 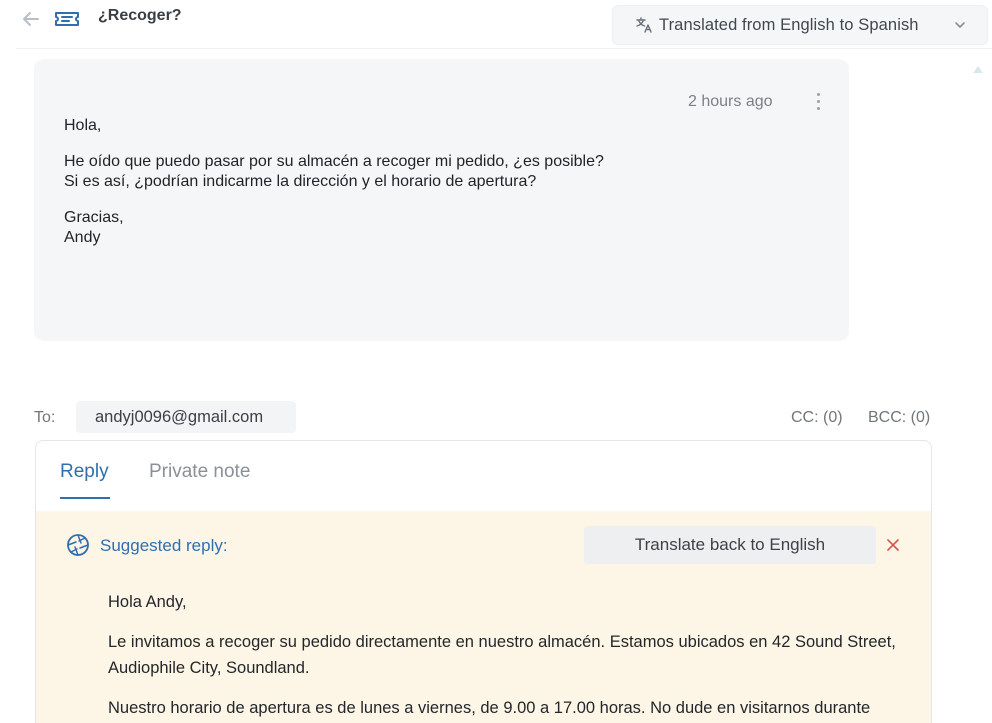 What do you see at coordinates (504, 48) in the screenshot?
I see `header-divider` at bounding box center [504, 48].